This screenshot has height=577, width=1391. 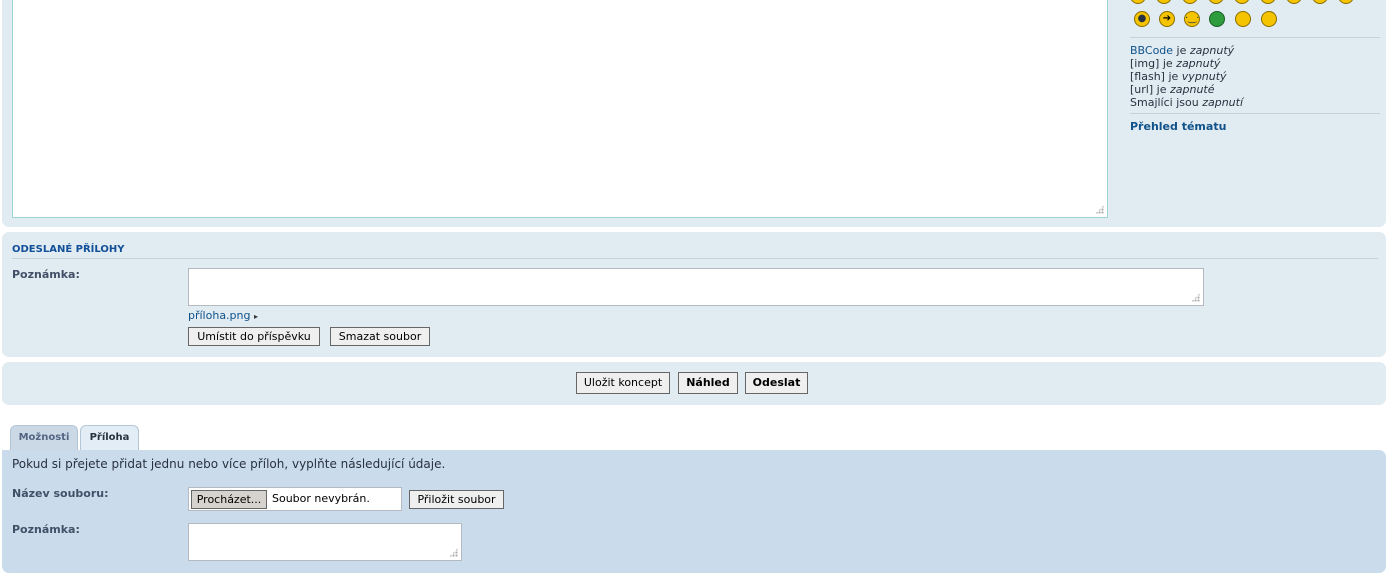 What do you see at coordinates (44, 437) in the screenshot?
I see `tab-options: Možnosti` at bounding box center [44, 437].